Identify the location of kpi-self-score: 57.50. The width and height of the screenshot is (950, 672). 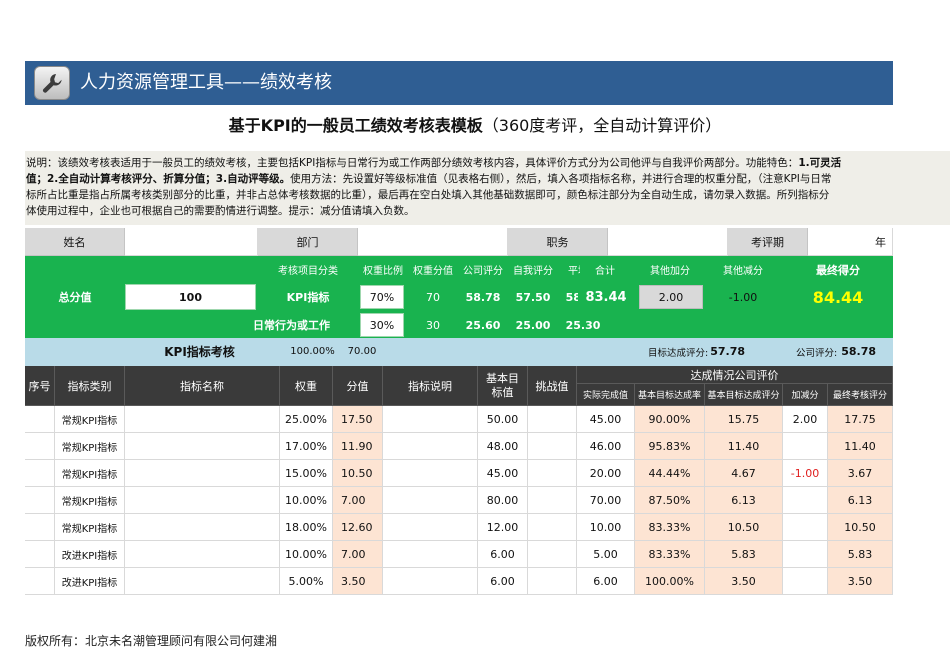
(533, 297).